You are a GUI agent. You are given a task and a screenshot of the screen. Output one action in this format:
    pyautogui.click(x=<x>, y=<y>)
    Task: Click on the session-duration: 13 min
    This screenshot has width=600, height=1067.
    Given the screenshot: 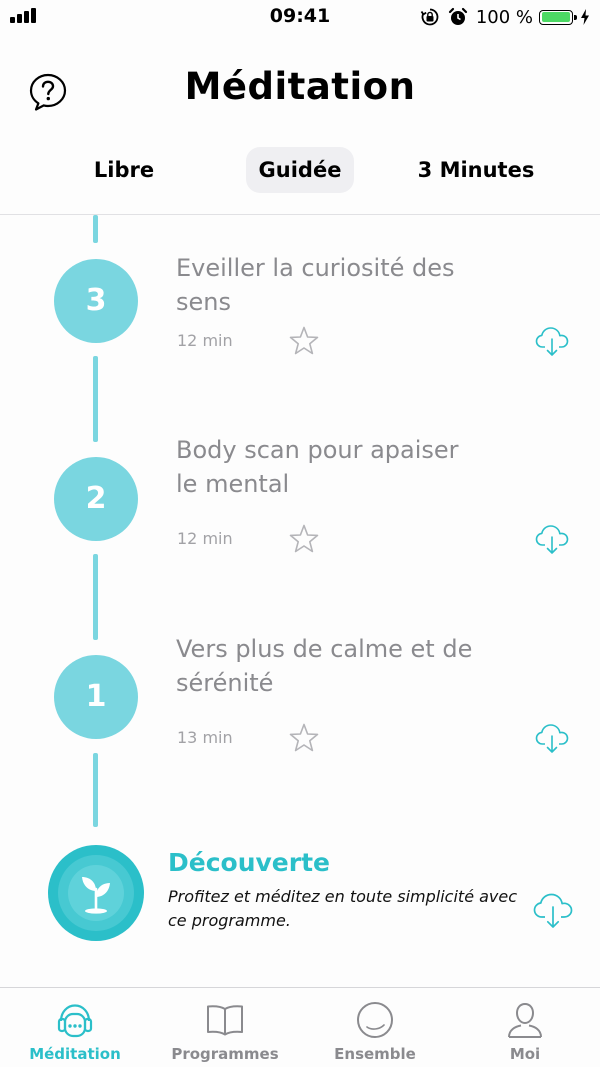 What is the action you would take?
    pyautogui.click(x=205, y=737)
    